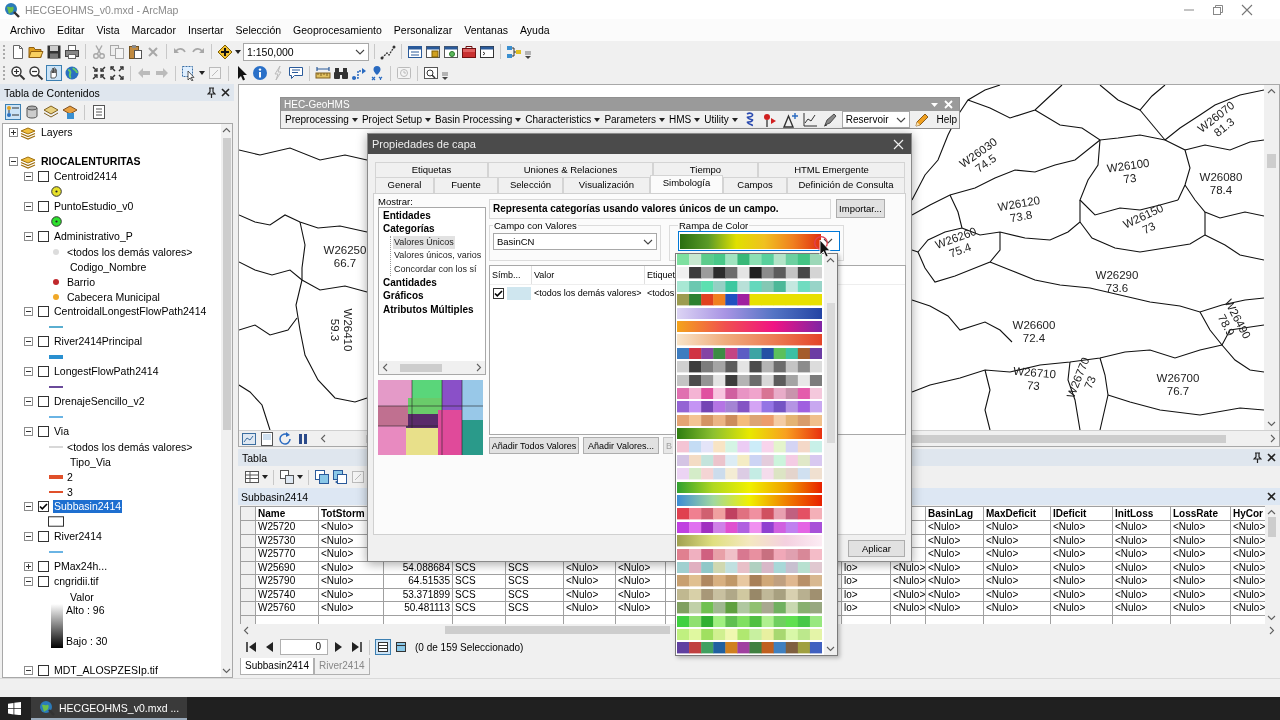 The width and height of the screenshot is (1280, 720). What do you see at coordinates (108, 30) in the screenshot?
I see `menu-item: Vista` at bounding box center [108, 30].